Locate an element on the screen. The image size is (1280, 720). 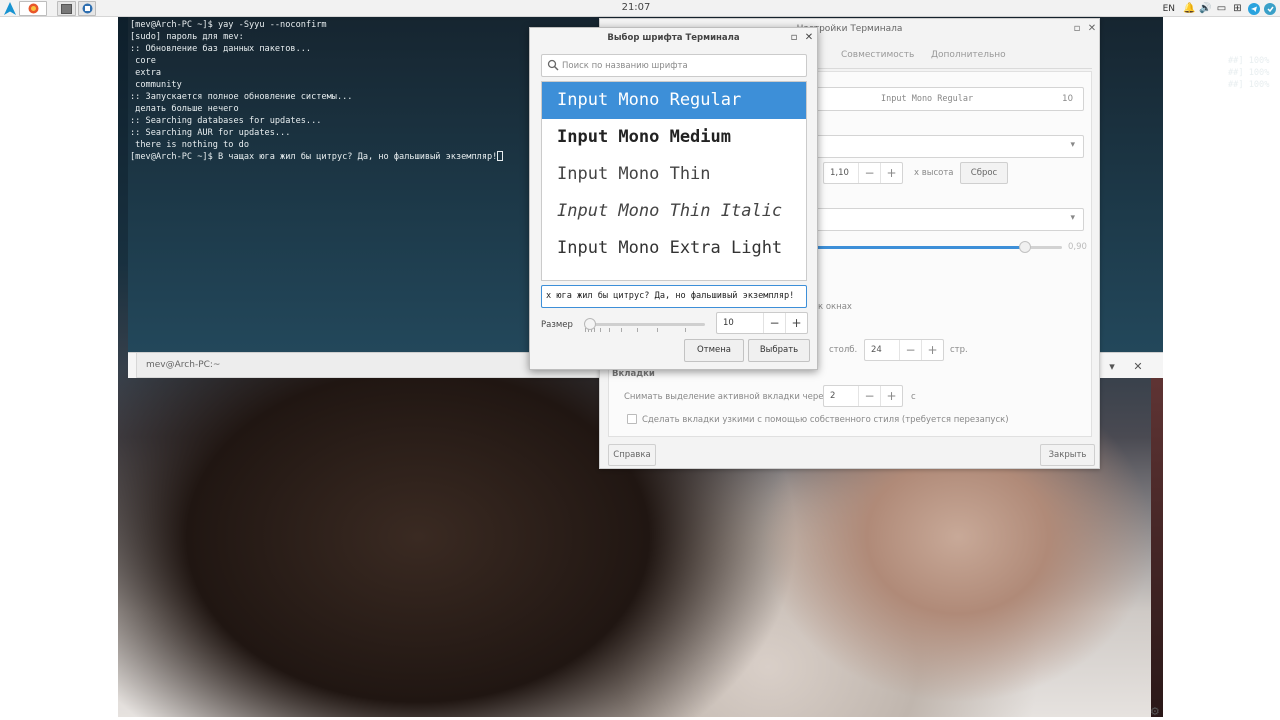
size-slider-track is located at coordinates (645, 324).